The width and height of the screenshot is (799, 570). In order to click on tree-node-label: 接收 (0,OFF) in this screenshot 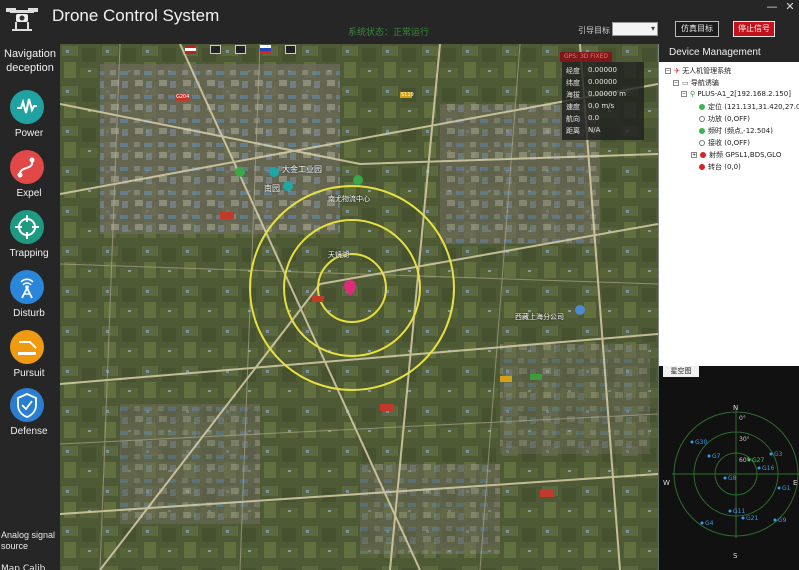, I will do `click(729, 143)`.